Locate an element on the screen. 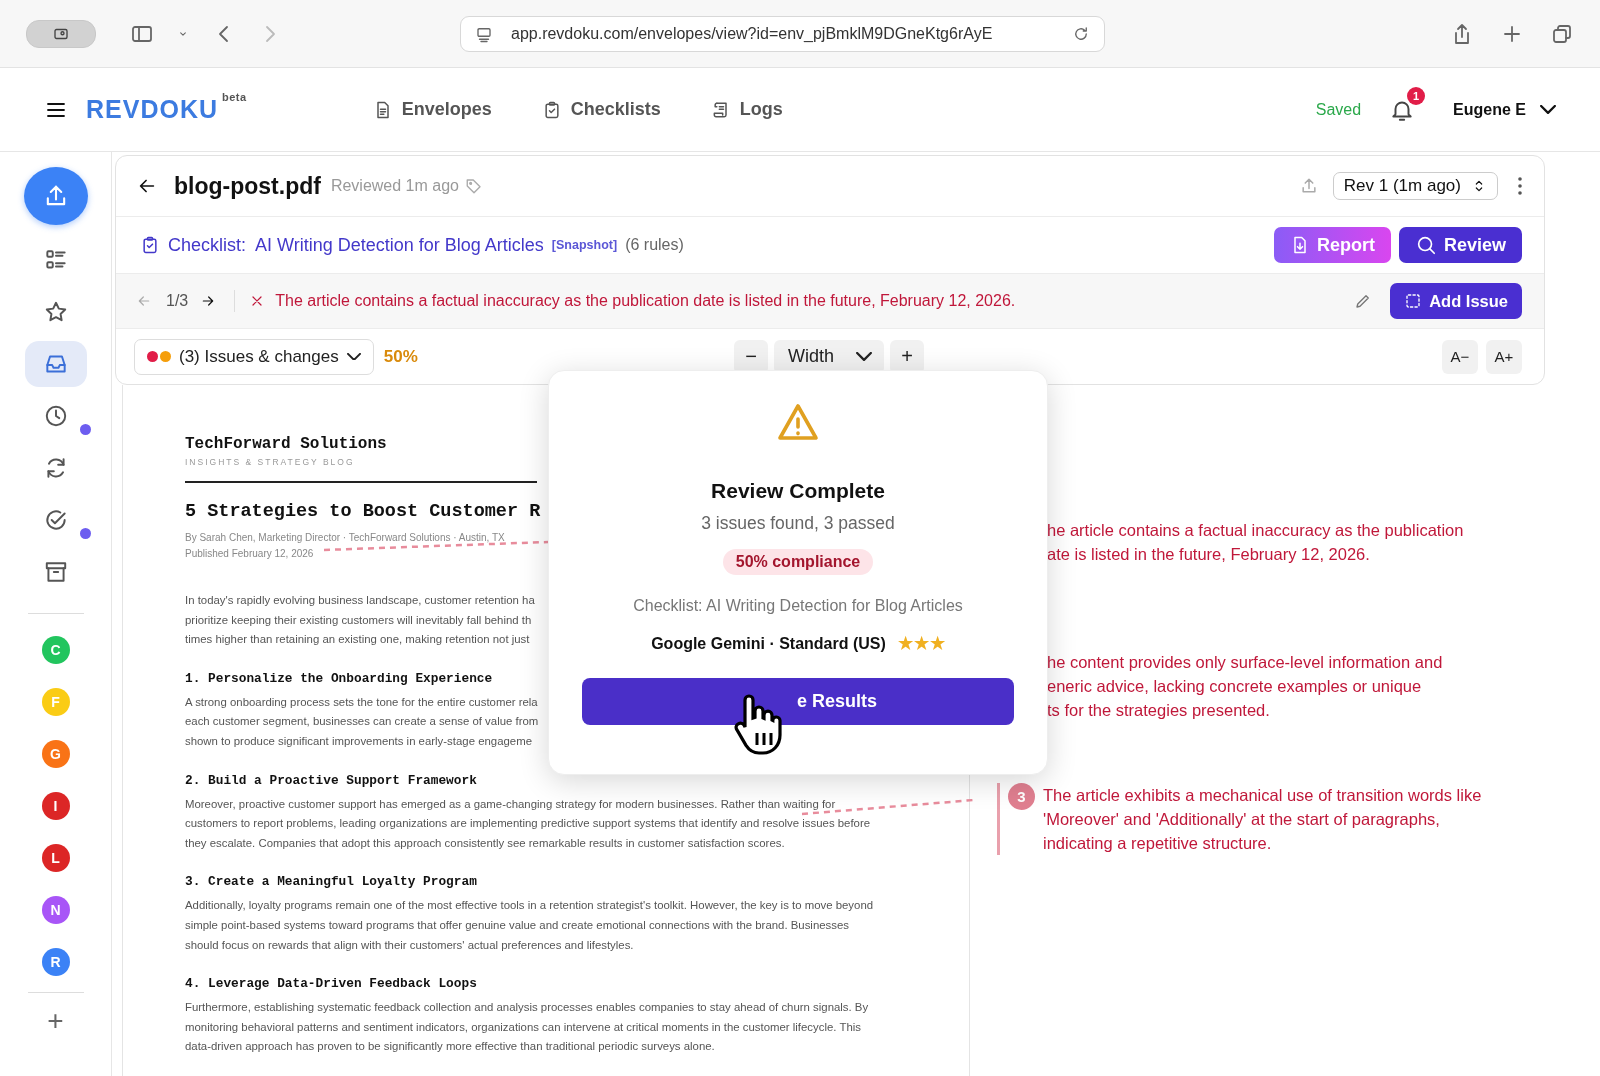 The width and height of the screenshot is (1600, 1076). paragraph-line: A strong onboarding process sets the tone for the entire customer rela is located at coordinates (361, 702).